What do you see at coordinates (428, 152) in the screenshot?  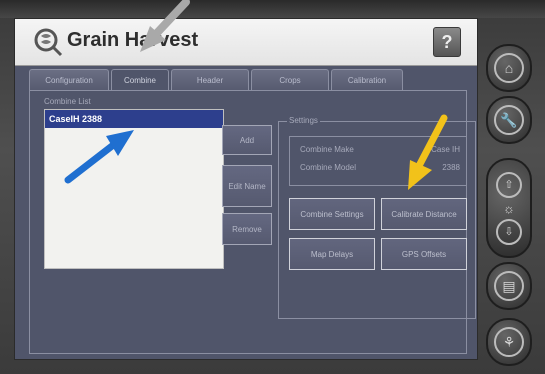 I see `yellow-arrow-icon` at bounding box center [428, 152].